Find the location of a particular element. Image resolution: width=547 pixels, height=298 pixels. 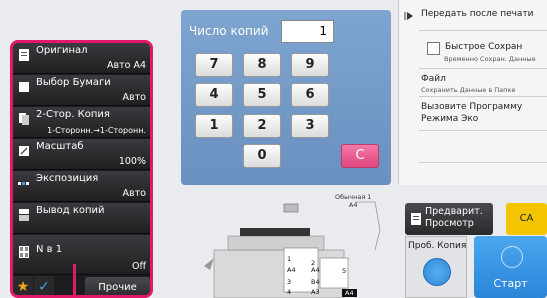

n-up-label: N в 1 is located at coordinates (49, 249).